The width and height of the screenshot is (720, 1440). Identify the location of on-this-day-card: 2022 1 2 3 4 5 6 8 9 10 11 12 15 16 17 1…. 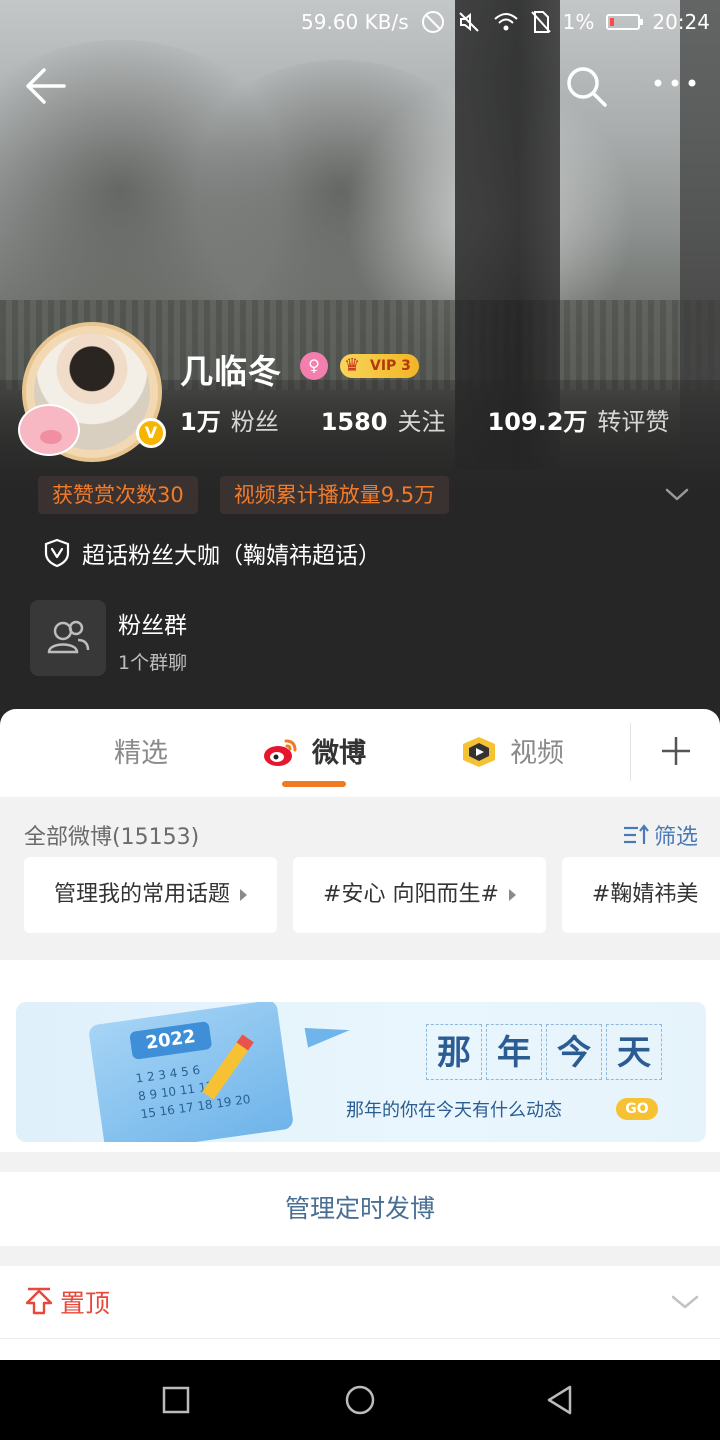
(360, 1056).